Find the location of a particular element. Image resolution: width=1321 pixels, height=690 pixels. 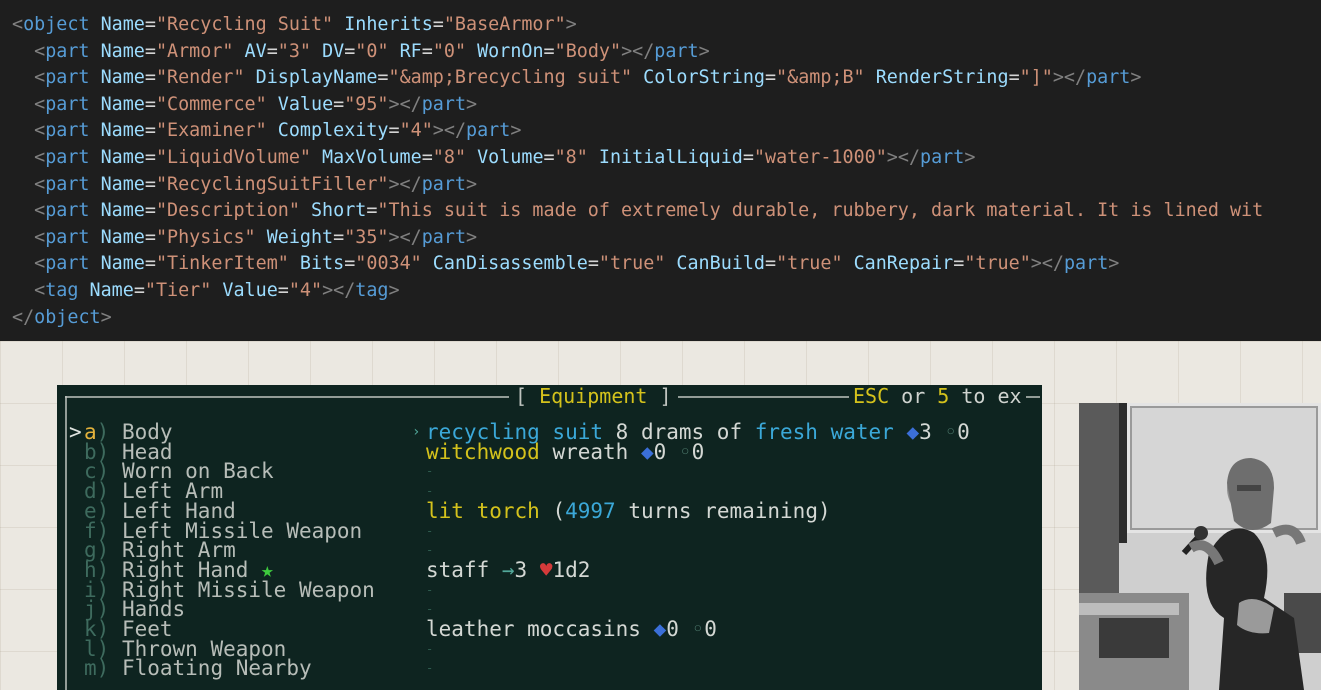

item-text: witchwood is located at coordinates (483, 451).